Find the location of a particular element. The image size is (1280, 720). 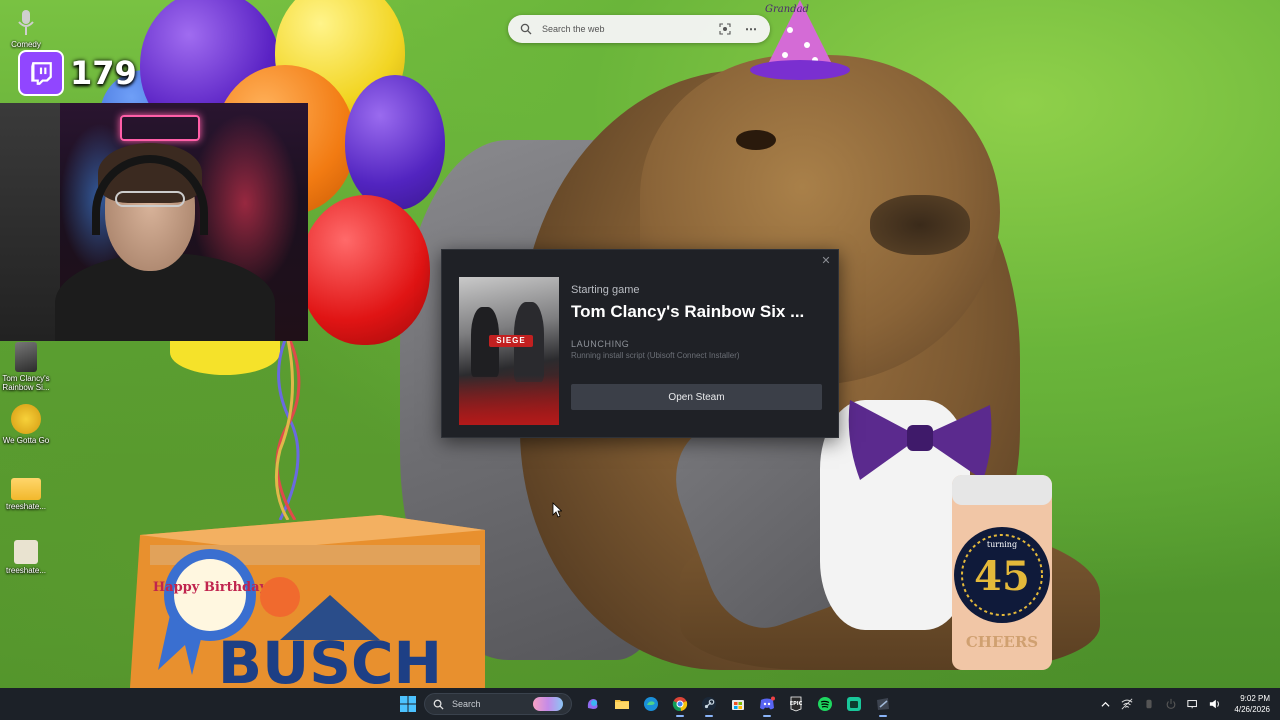

steam-running-button is located at coordinates (883, 704).